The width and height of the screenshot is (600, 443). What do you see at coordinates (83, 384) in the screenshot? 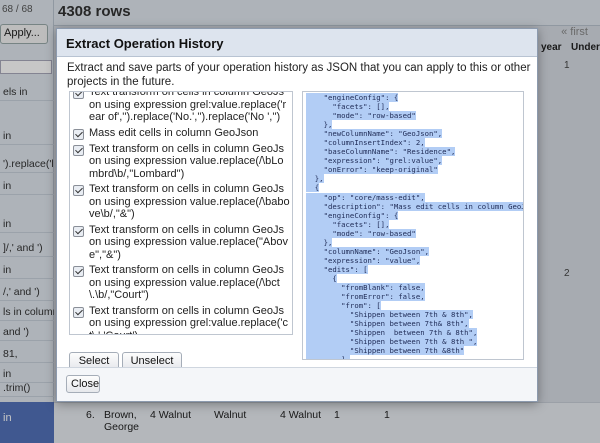
I see `close-button: Close` at bounding box center [83, 384].